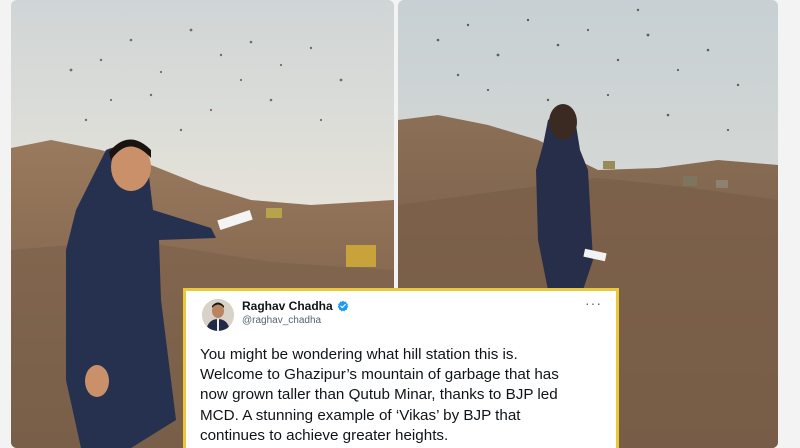 The width and height of the screenshot is (800, 448). I want to click on author-name-row: Raghav Chadha, so click(295, 306).